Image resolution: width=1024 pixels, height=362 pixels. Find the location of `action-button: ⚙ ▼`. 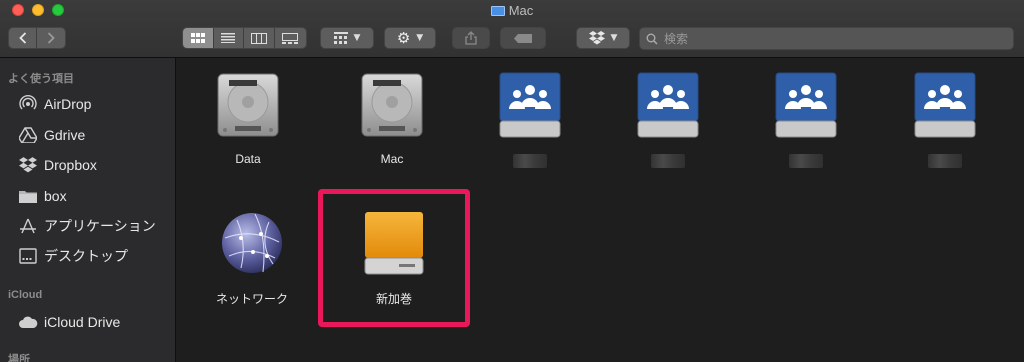

action-button: ⚙ ▼ is located at coordinates (410, 38).